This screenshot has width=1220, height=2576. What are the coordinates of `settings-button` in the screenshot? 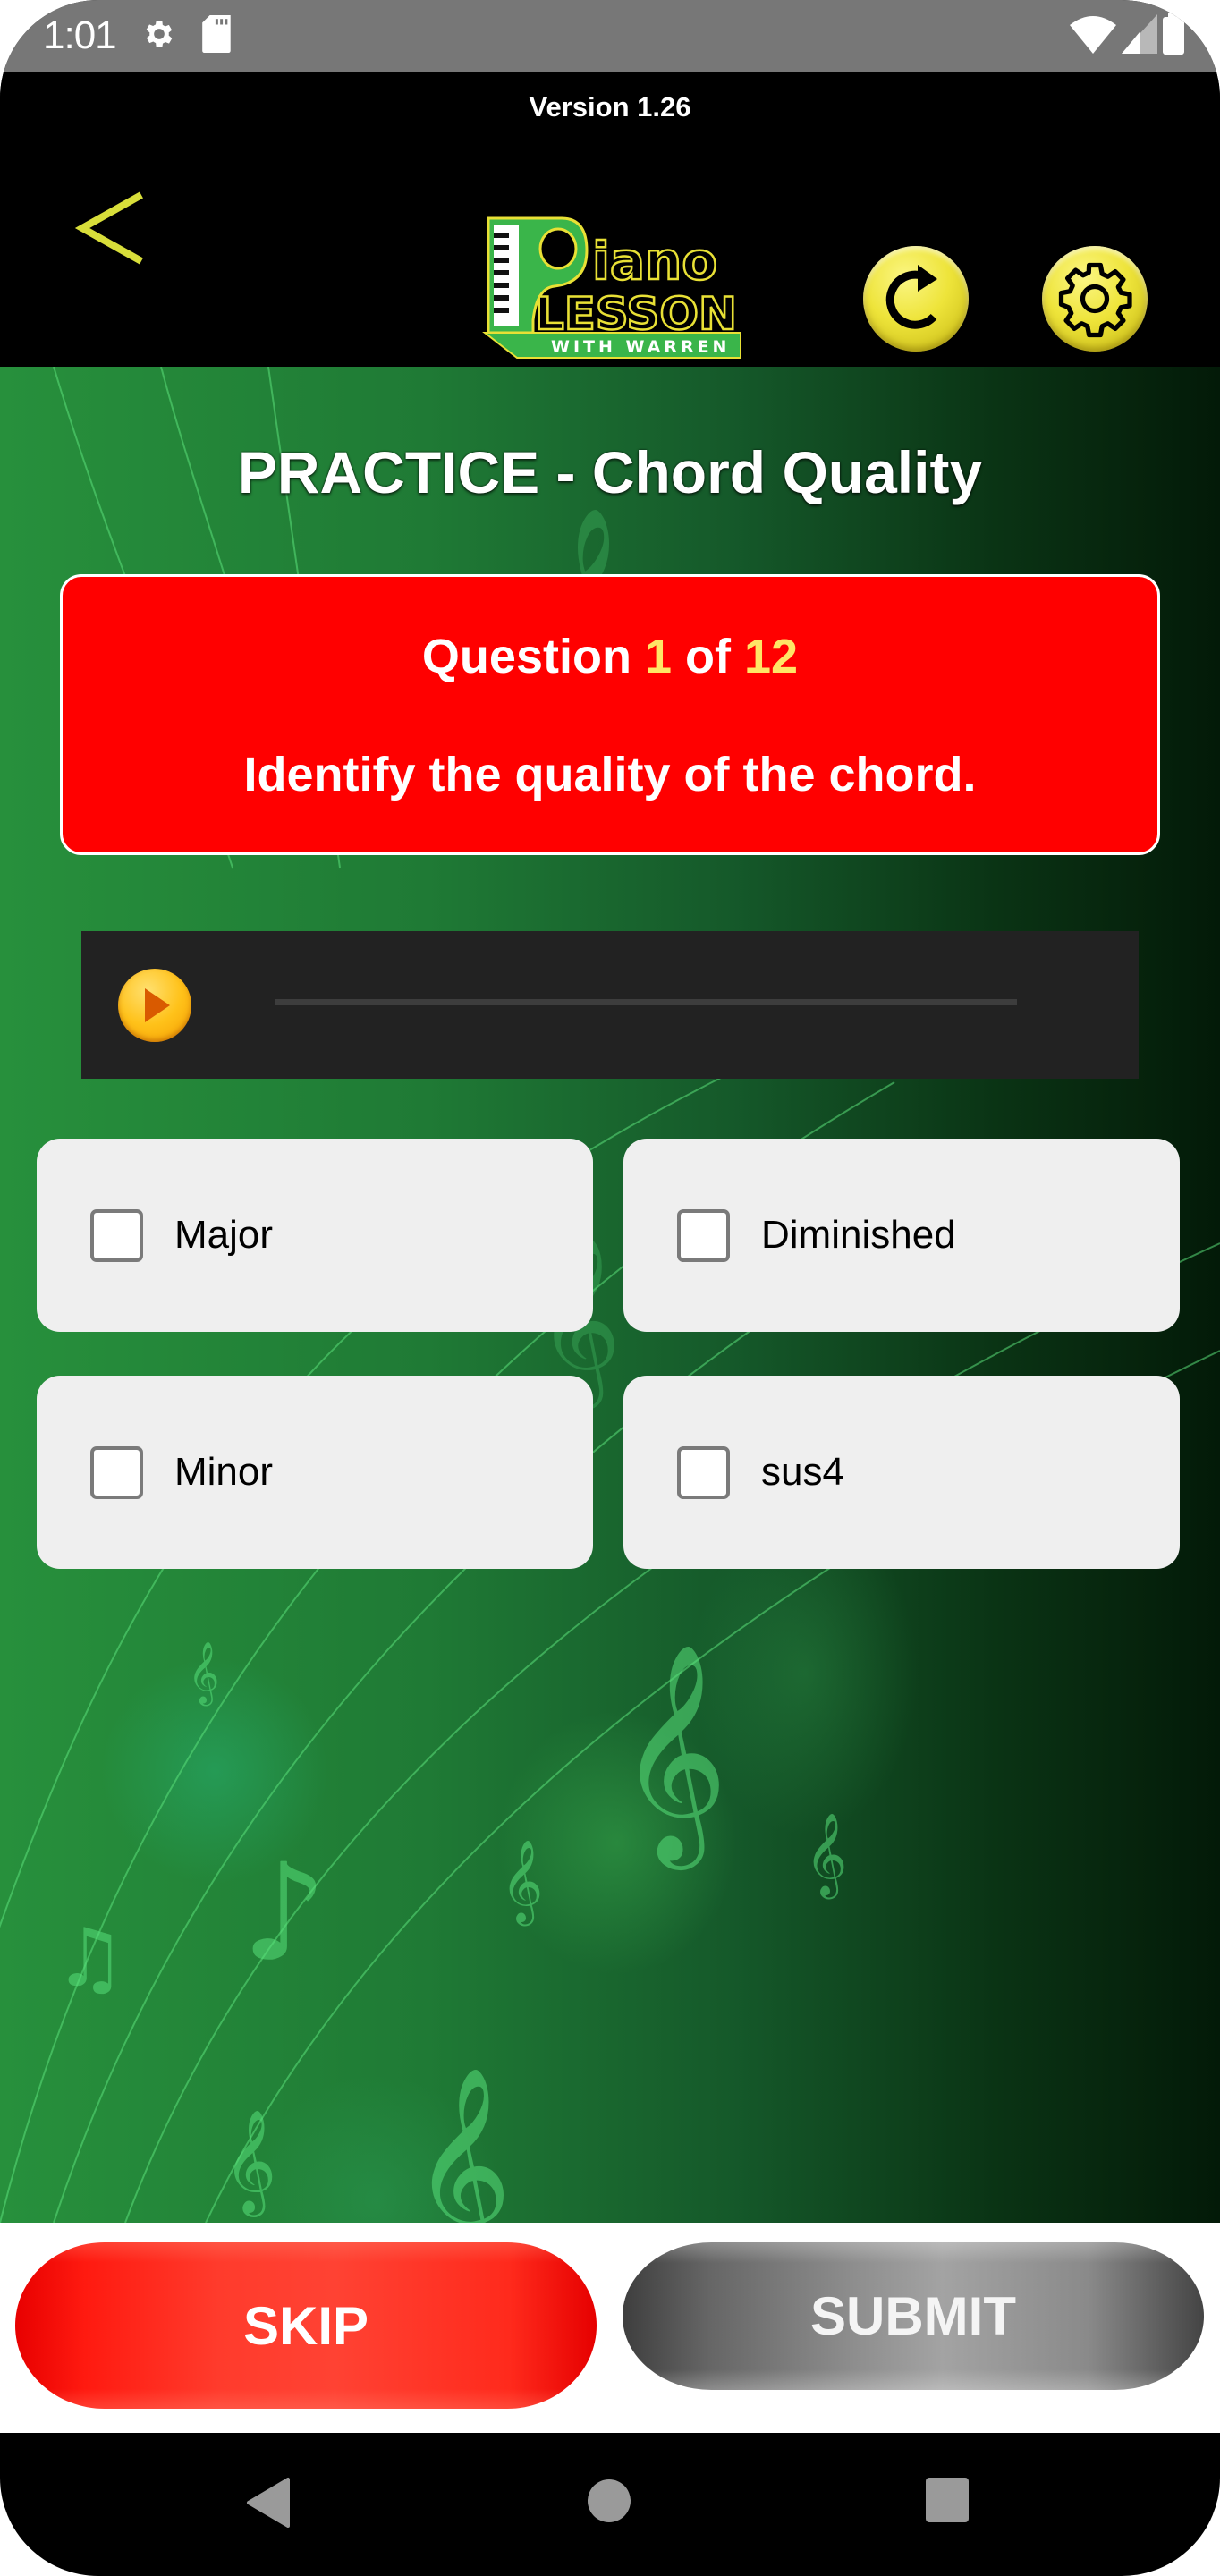 It's located at (1095, 299).